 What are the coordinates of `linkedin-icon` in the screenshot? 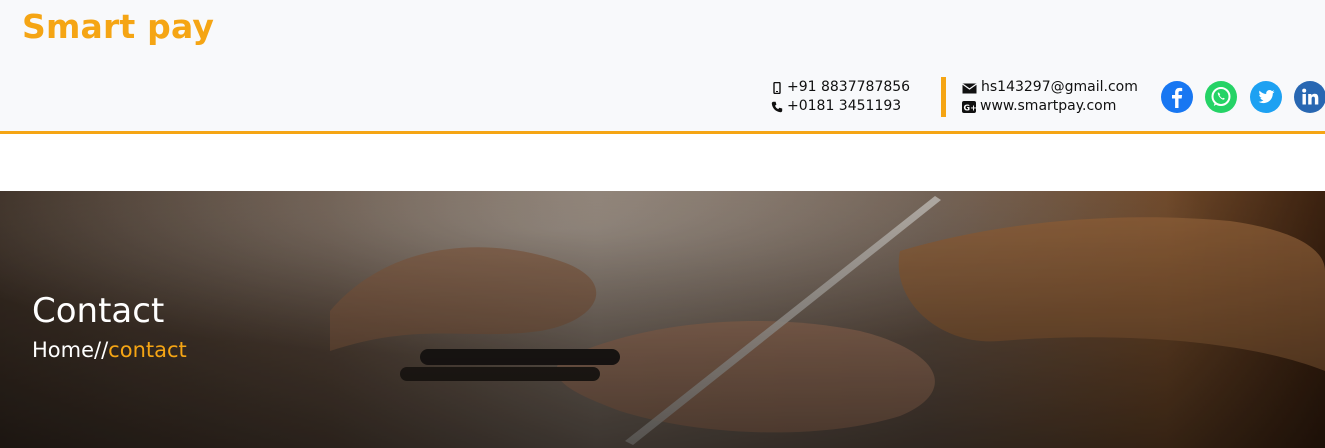 It's located at (1309, 97).